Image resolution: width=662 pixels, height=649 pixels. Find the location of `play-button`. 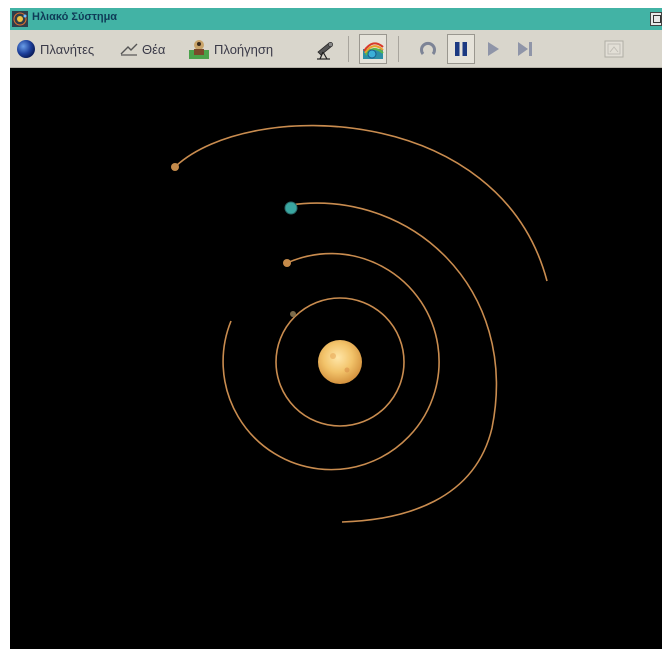

play-button is located at coordinates (493, 49).